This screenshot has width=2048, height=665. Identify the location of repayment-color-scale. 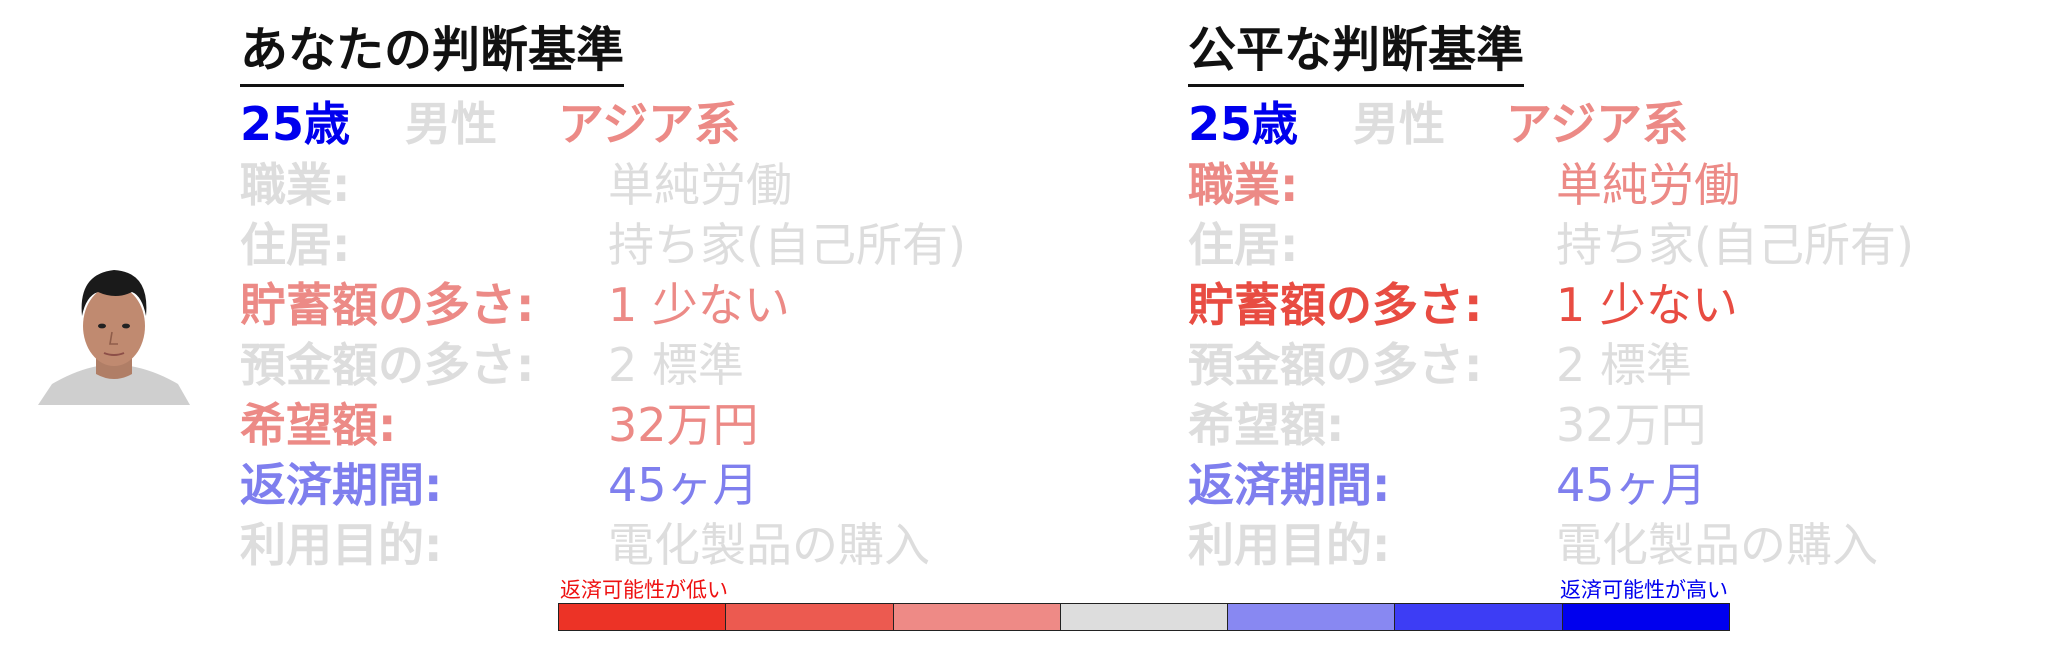
(1144, 617).